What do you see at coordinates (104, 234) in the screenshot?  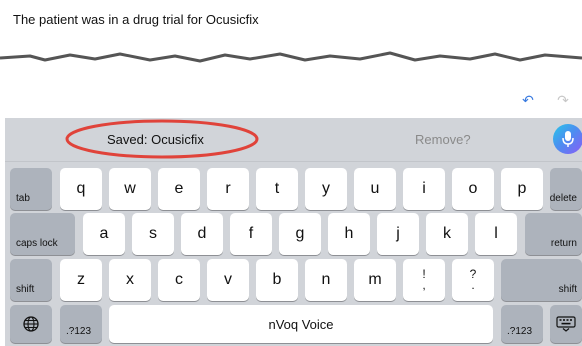 I see `key-a: a` at bounding box center [104, 234].